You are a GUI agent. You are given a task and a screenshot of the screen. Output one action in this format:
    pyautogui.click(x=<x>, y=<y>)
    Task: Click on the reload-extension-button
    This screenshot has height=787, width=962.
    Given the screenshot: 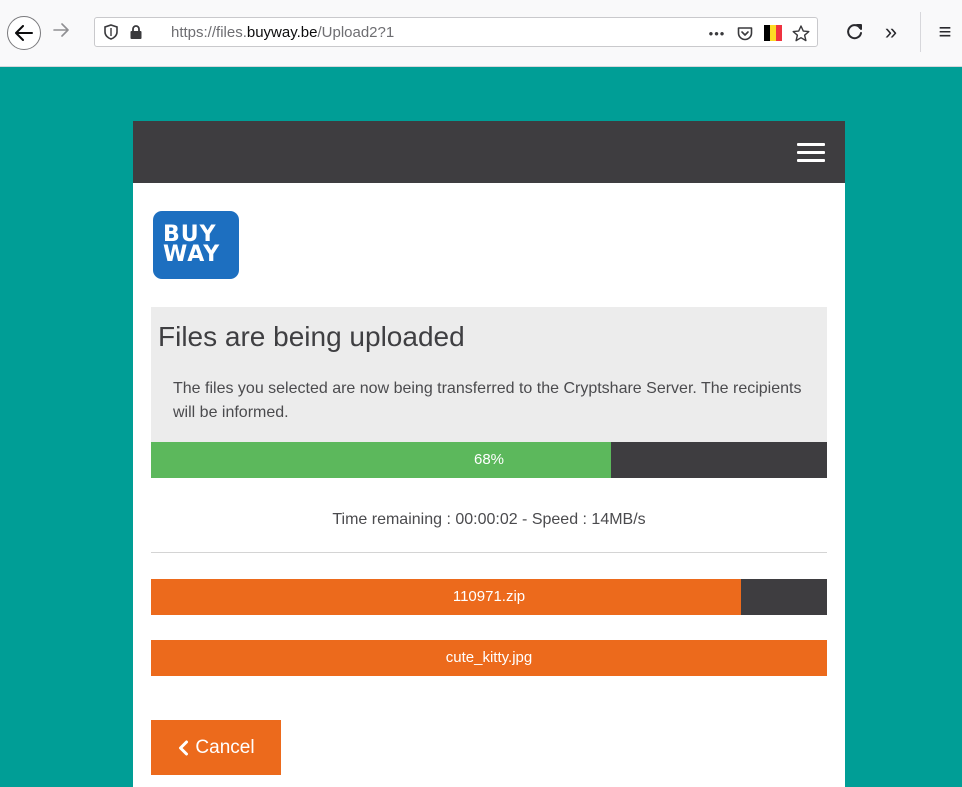 What is the action you would take?
    pyautogui.click(x=855, y=32)
    